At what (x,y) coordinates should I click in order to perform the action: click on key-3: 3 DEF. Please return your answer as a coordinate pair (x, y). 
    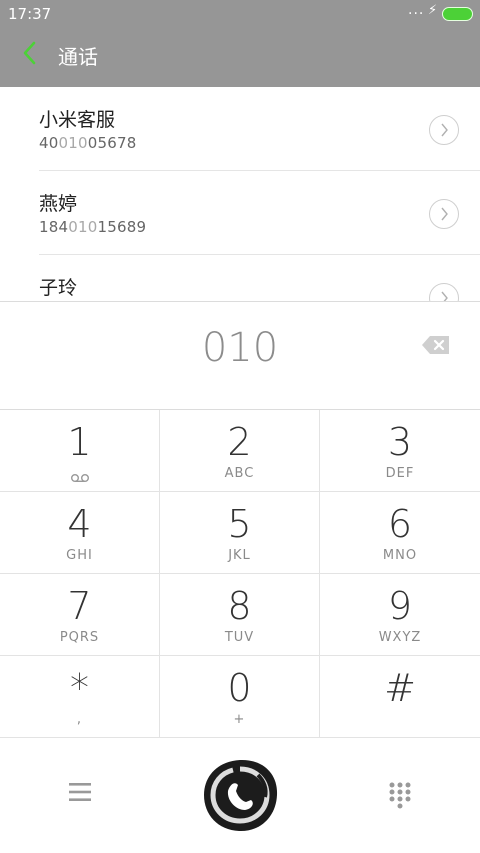
    Looking at the image, I should click on (400, 451).